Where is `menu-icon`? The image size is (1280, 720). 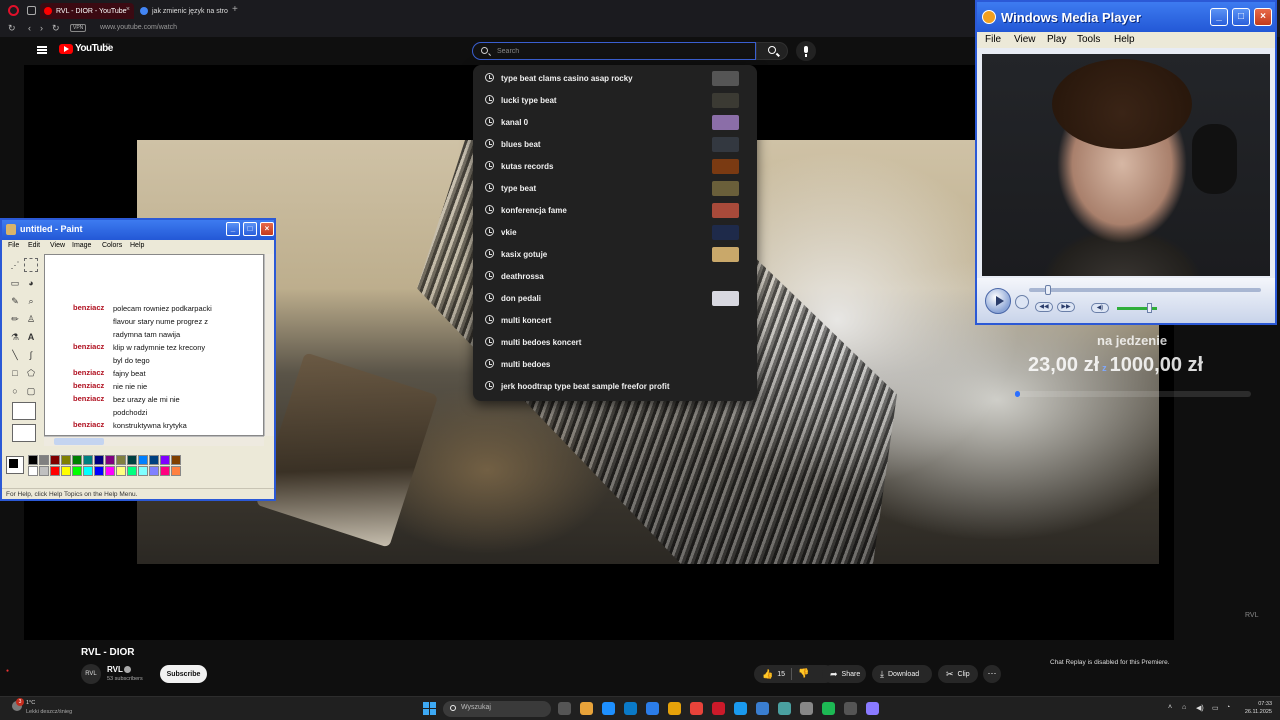
menu-icon is located at coordinates (42, 50).